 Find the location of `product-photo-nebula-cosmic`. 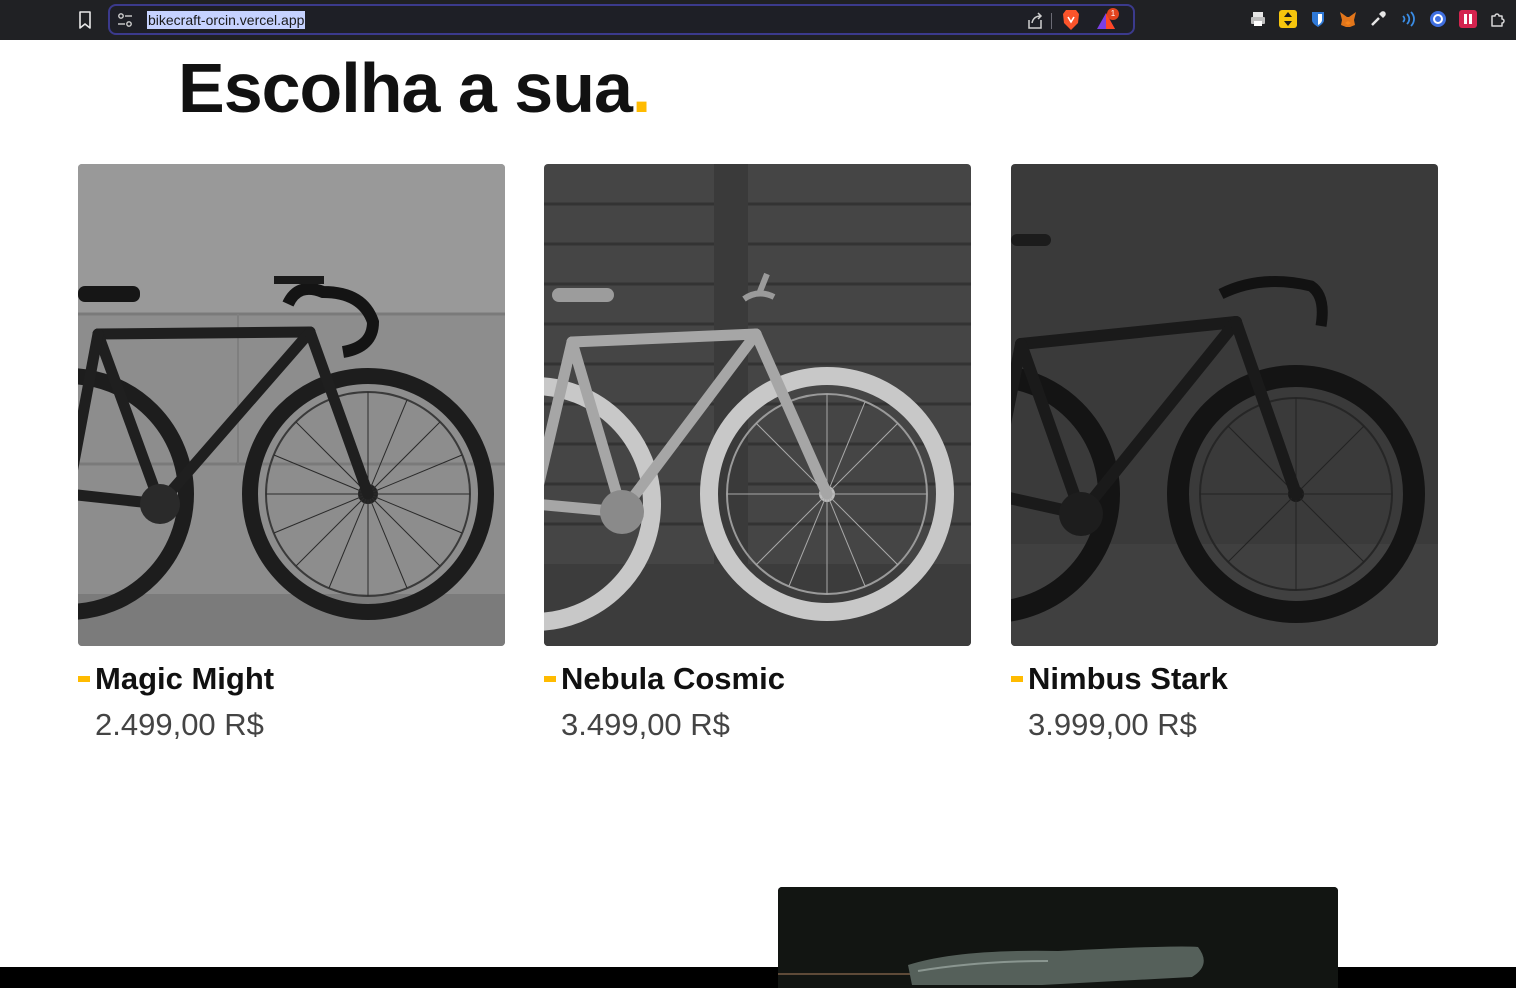

product-photo-nebula-cosmic is located at coordinates (757, 405).